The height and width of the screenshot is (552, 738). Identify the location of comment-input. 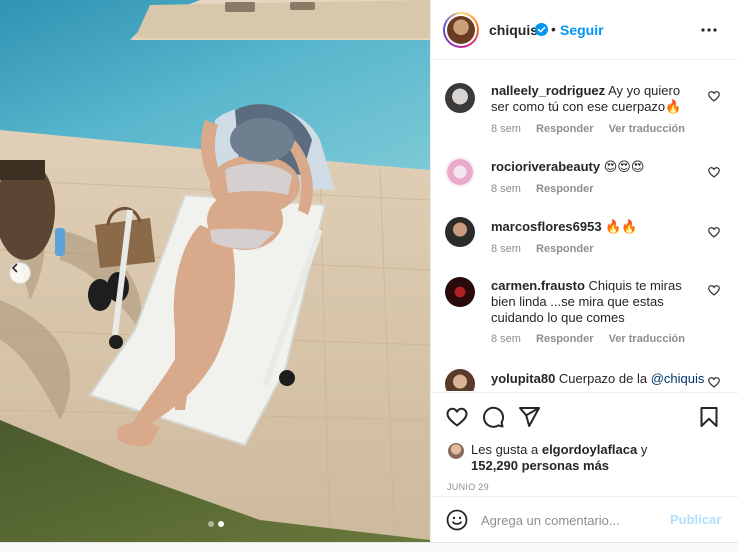
(571, 520).